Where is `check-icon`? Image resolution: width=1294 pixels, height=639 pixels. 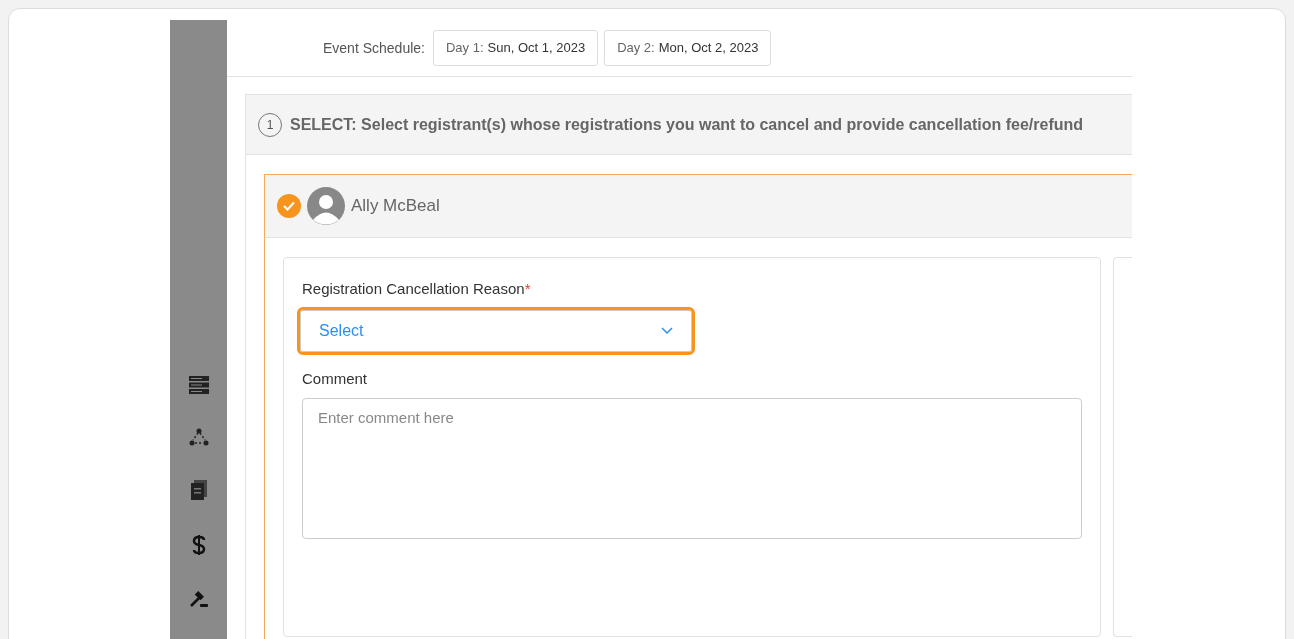
check-icon is located at coordinates (289, 206).